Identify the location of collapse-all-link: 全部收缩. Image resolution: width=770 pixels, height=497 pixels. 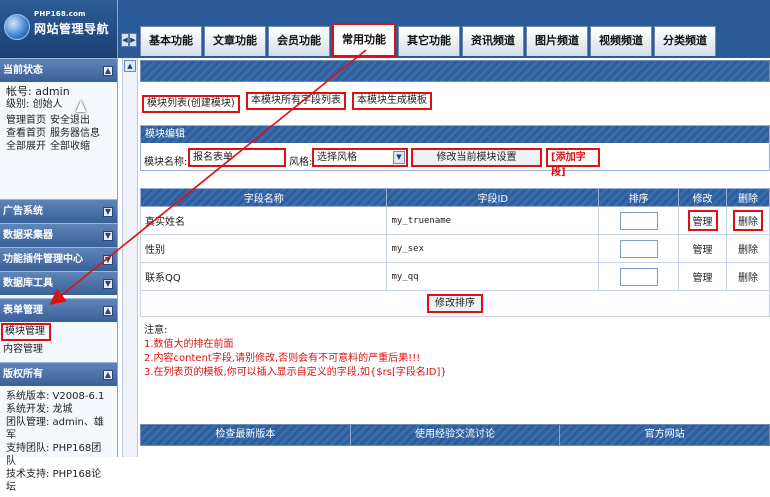
(70, 146).